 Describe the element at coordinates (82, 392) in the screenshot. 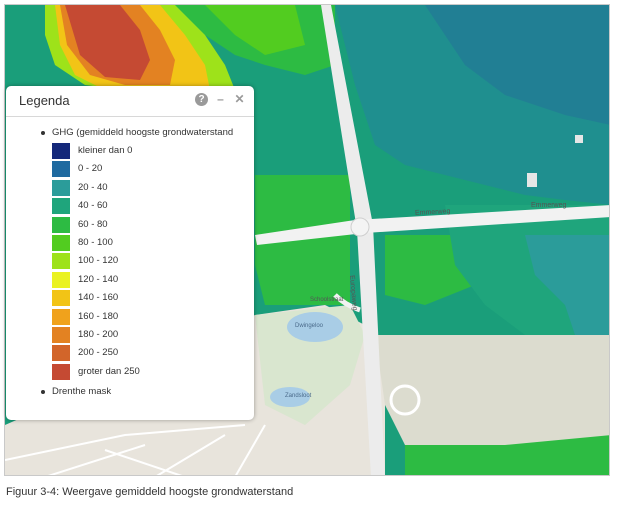

I see `layer-drenthe-mask-label: Drenthe mask` at that location.